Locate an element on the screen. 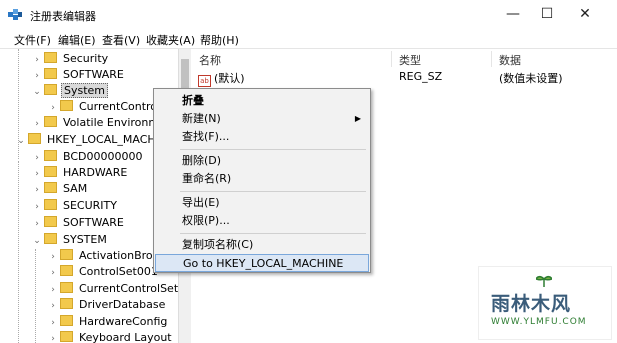 The image size is (617, 343). tree-node-system-hklm: ⌄ SYSTEM is located at coordinates (70, 240).